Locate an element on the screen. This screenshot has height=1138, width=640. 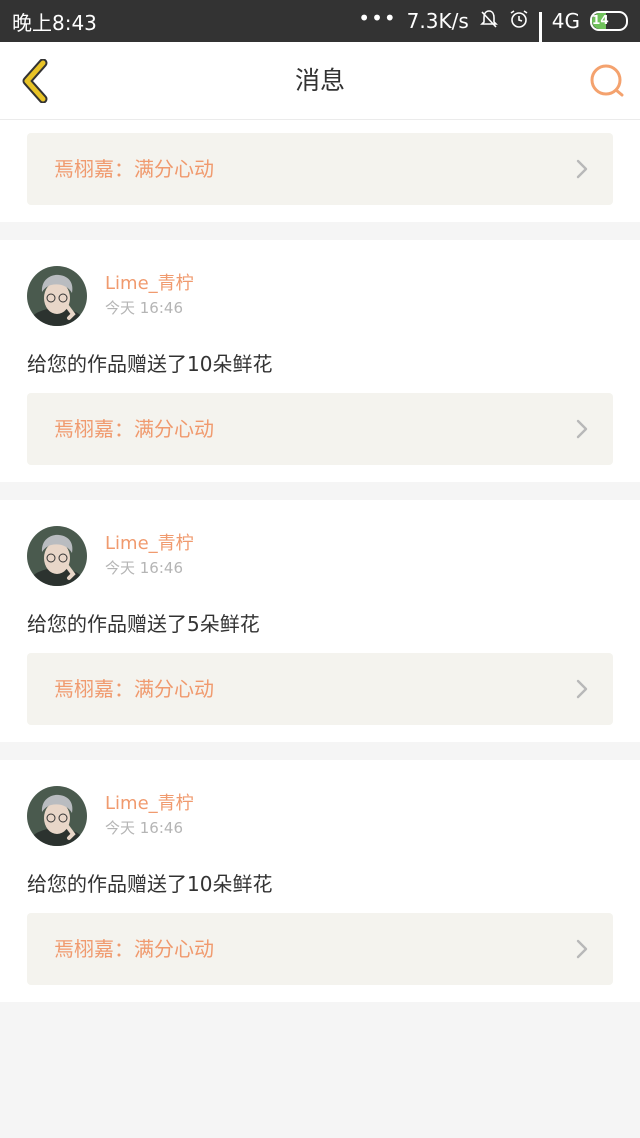
search-button is located at coordinates (607, 81).